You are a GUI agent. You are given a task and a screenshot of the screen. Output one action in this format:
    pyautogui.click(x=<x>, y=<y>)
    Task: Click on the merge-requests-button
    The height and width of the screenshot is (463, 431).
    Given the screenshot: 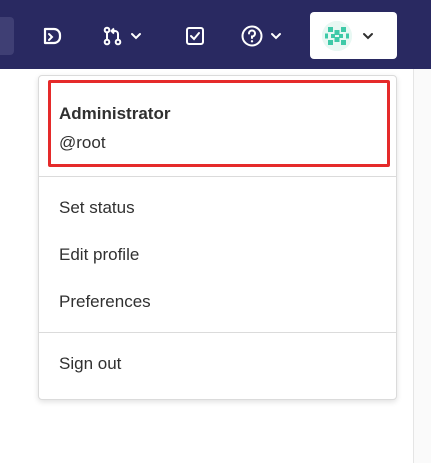 What is the action you would take?
    pyautogui.click(x=122, y=36)
    